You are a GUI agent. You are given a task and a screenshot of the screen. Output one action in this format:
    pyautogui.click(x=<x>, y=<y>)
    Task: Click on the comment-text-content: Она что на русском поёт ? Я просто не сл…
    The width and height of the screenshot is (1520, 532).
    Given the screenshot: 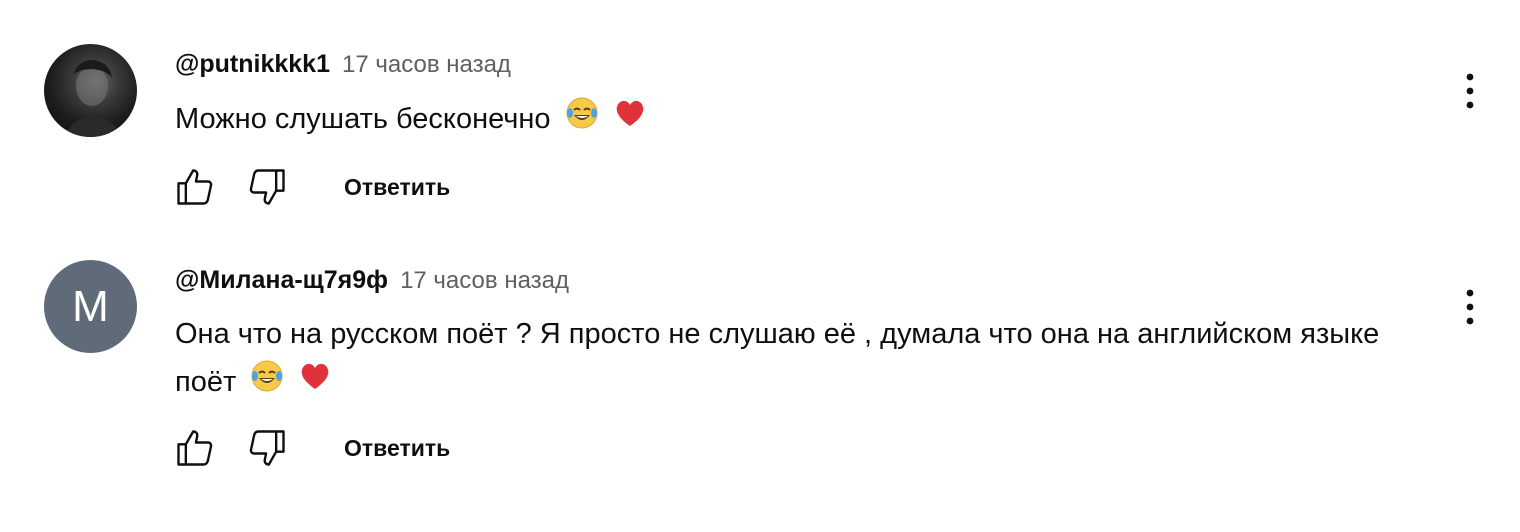 What is the action you would take?
    pyautogui.click(x=777, y=358)
    